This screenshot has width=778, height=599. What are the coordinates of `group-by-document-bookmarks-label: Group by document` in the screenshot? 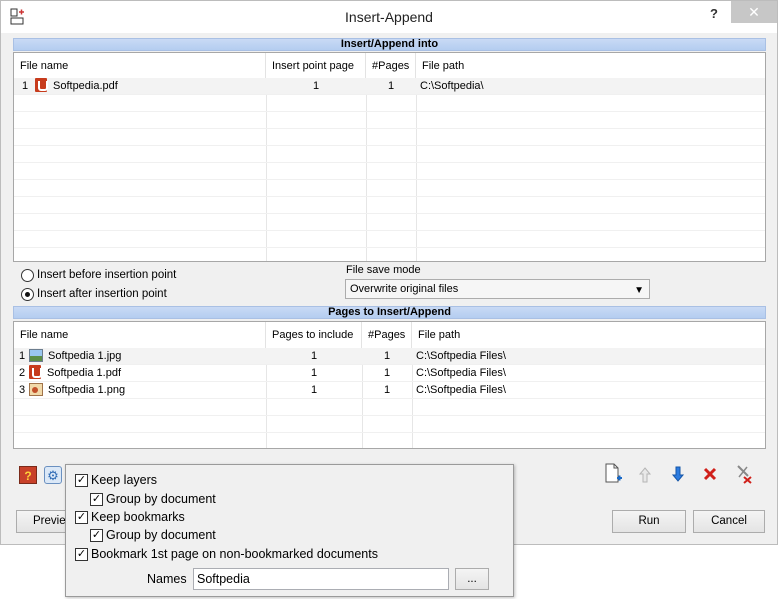 It's located at (161, 535).